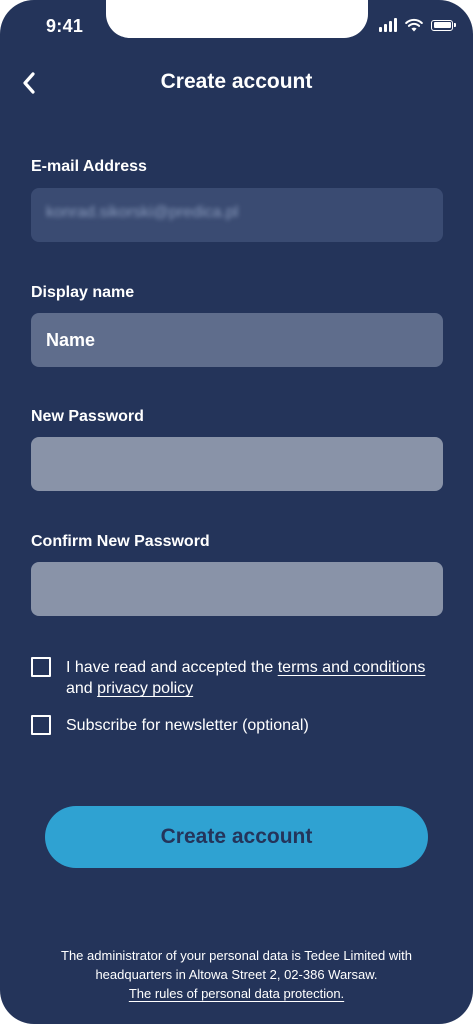 The height and width of the screenshot is (1024, 473). What do you see at coordinates (236, 837) in the screenshot?
I see `create-account-button: Create account` at bounding box center [236, 837].